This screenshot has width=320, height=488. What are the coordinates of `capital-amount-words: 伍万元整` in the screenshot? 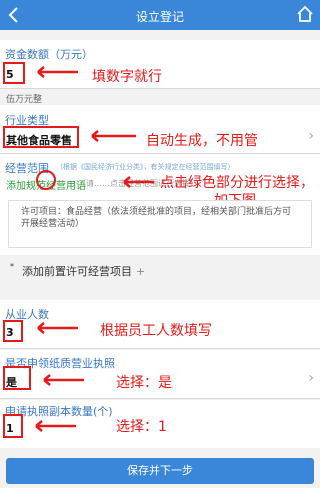 It's located at (24, 100).